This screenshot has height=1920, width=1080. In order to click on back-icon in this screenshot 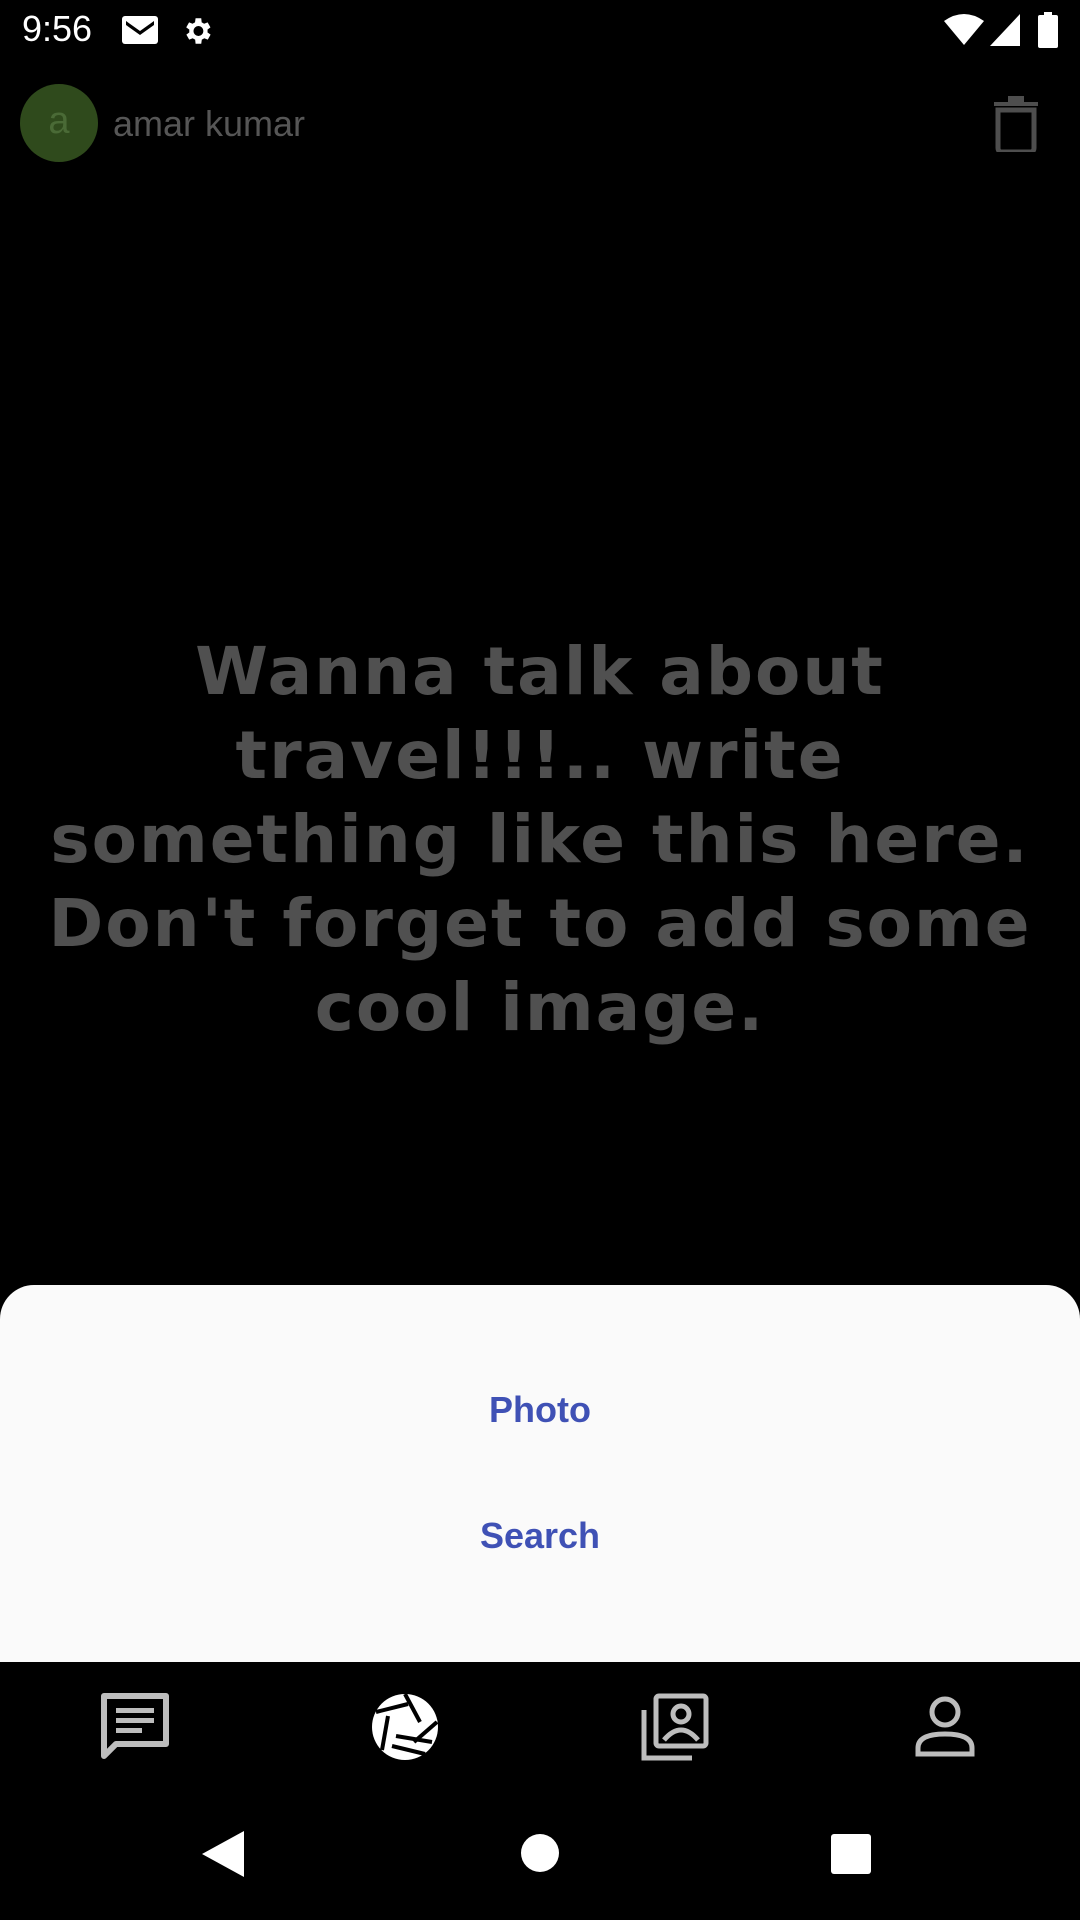, I will do `click(223, 1856)`.